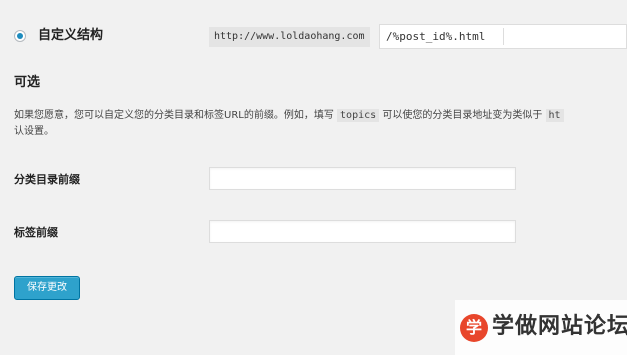 This screenshot has width=627, height=355. What do you see at coordinates (174, 115) in the screenshot?
I see `desc-text-1: 如果您愿意，您可以自定义您的分类目录和标签URL的前缀。例如，填写` at bounding box center [174, 115].